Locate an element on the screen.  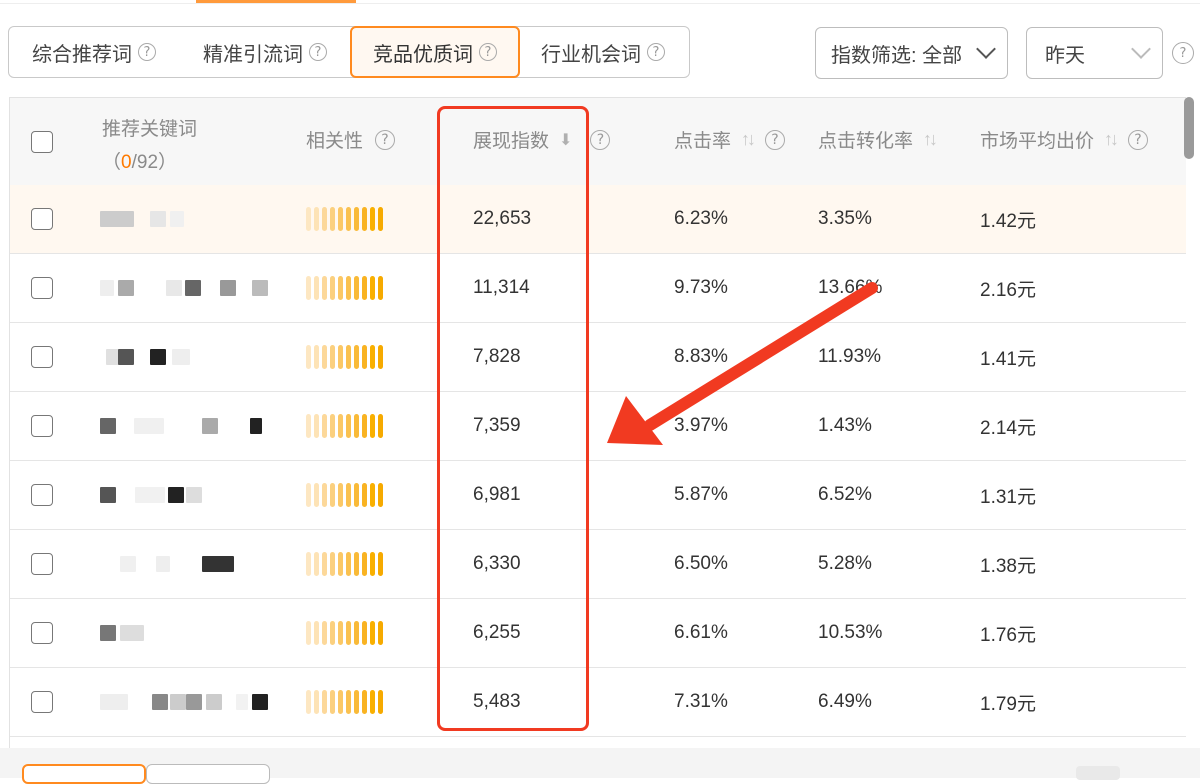
footer-button-secondary is located at coordinates (208, 774).